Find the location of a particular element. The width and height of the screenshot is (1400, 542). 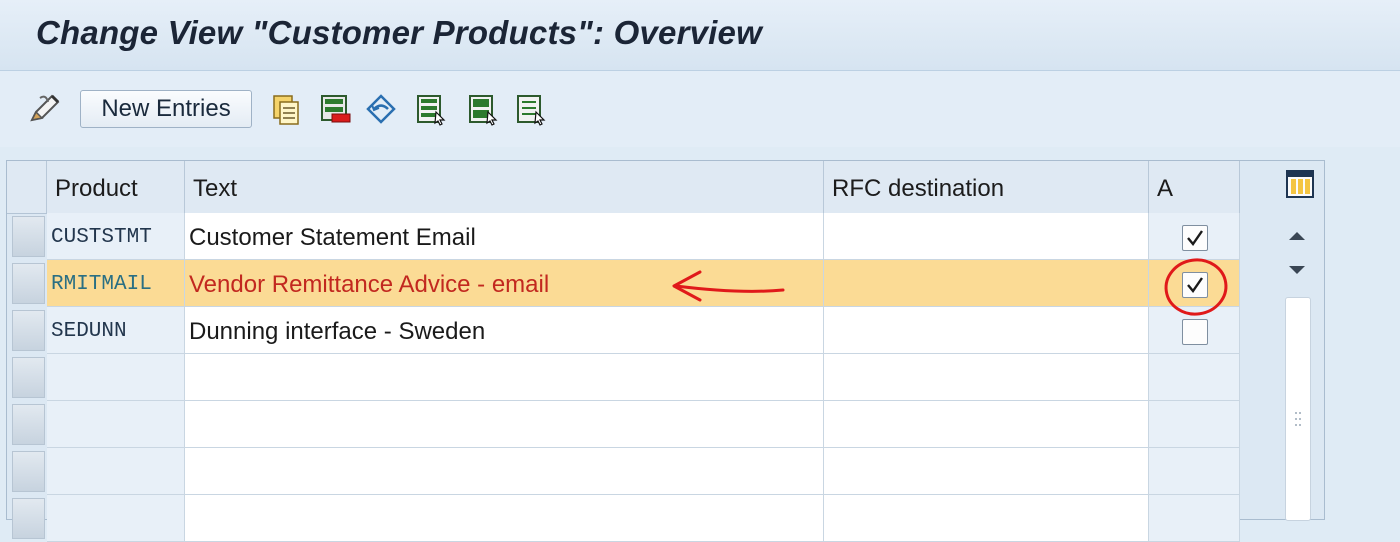

scroll-grip-icon is located at coordinates (1298, 419).